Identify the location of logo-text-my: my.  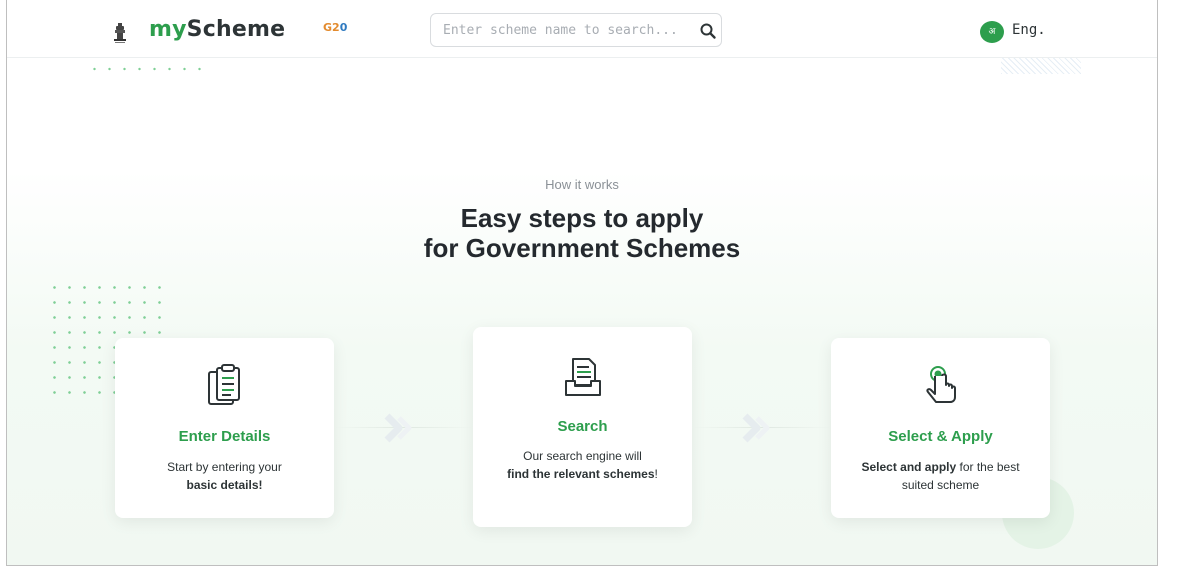
(168, 29).